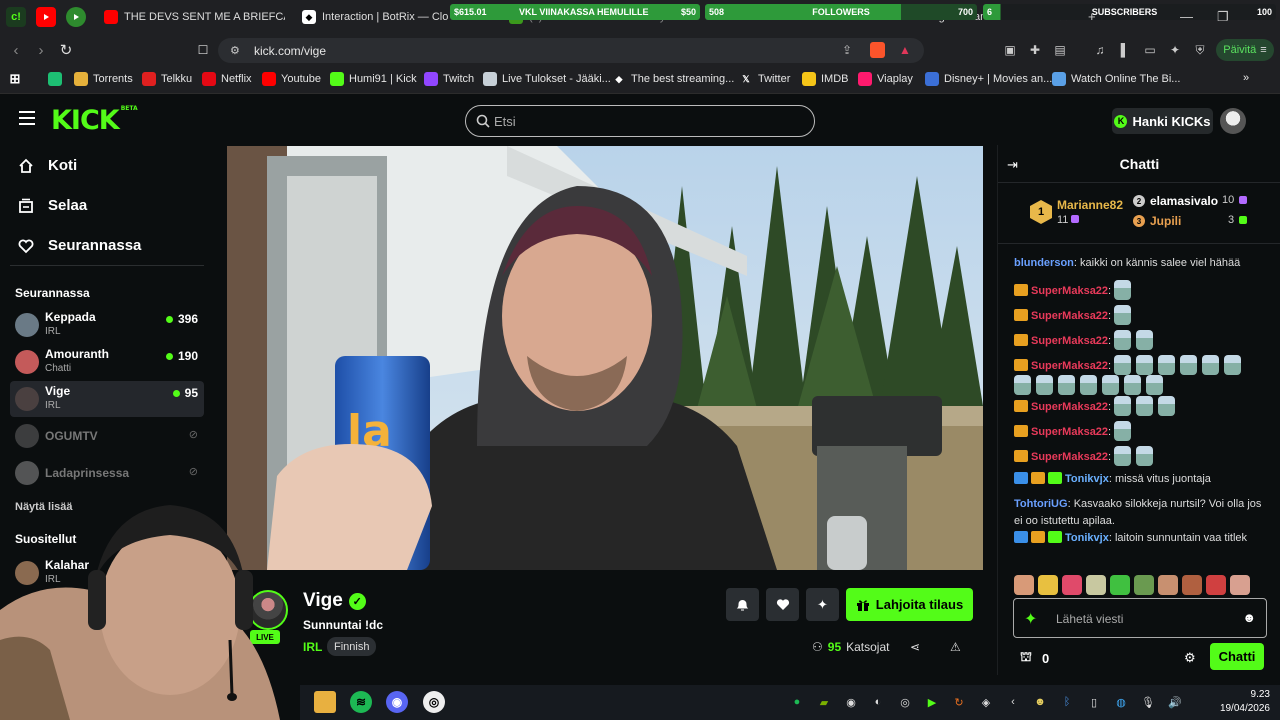 This screenshot has width=1280, height=720. Describe the element at coordinates (1013, 702) in the screenshot. I see `chevron-left-icon: ‹` at that location.